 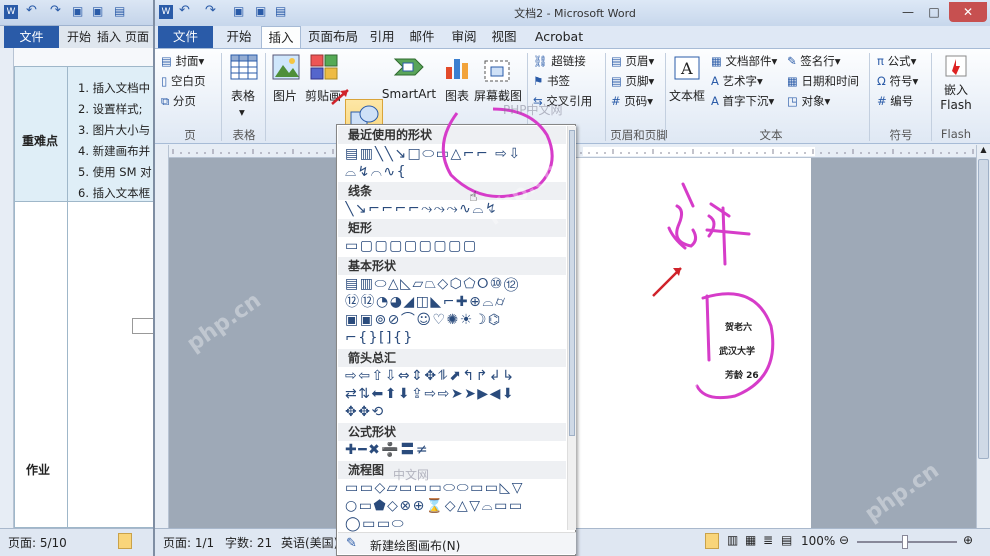 I want to click on zoom-slider-thumb, so click(x=905, y=542).